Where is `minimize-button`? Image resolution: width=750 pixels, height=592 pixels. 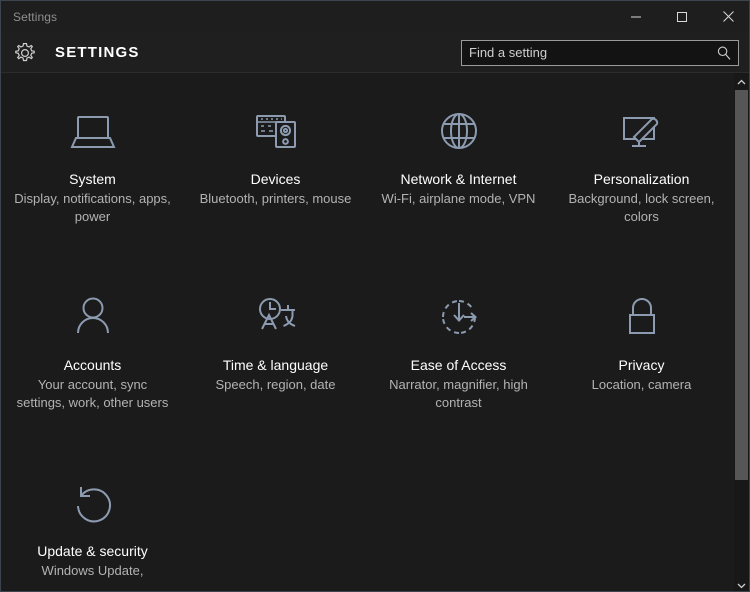
minimize-button is located at coordinates (636, 16).